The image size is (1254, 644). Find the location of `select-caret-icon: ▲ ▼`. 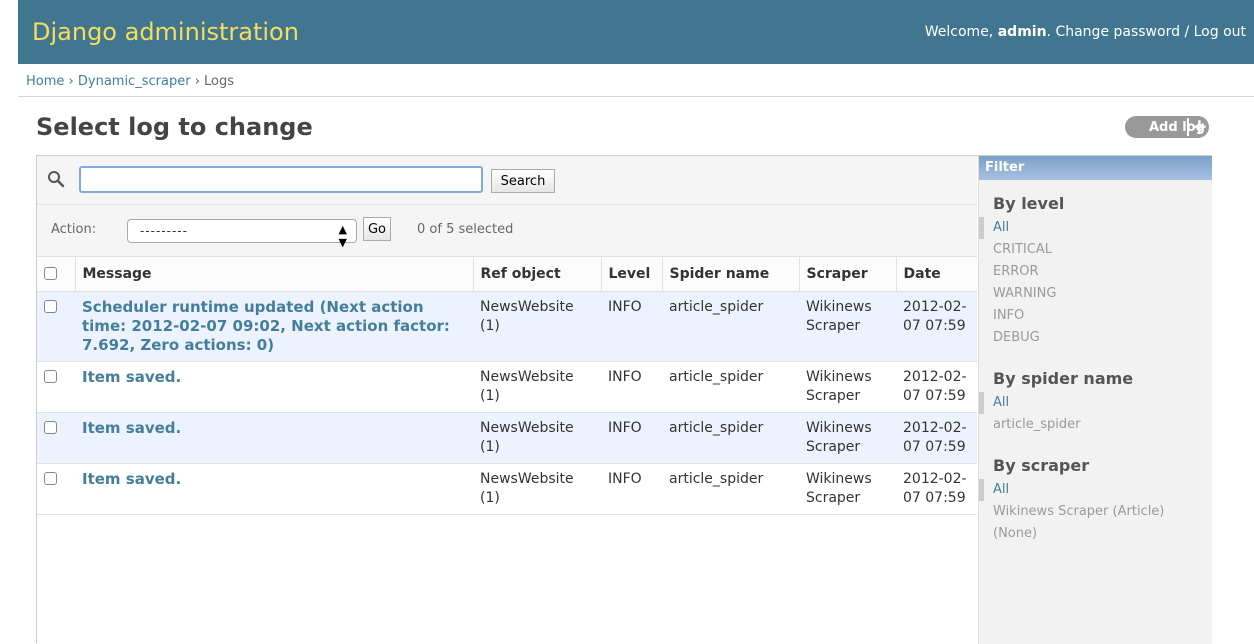

select-caret-icon: ▲ ▼ is located at coordinates (343, 236).